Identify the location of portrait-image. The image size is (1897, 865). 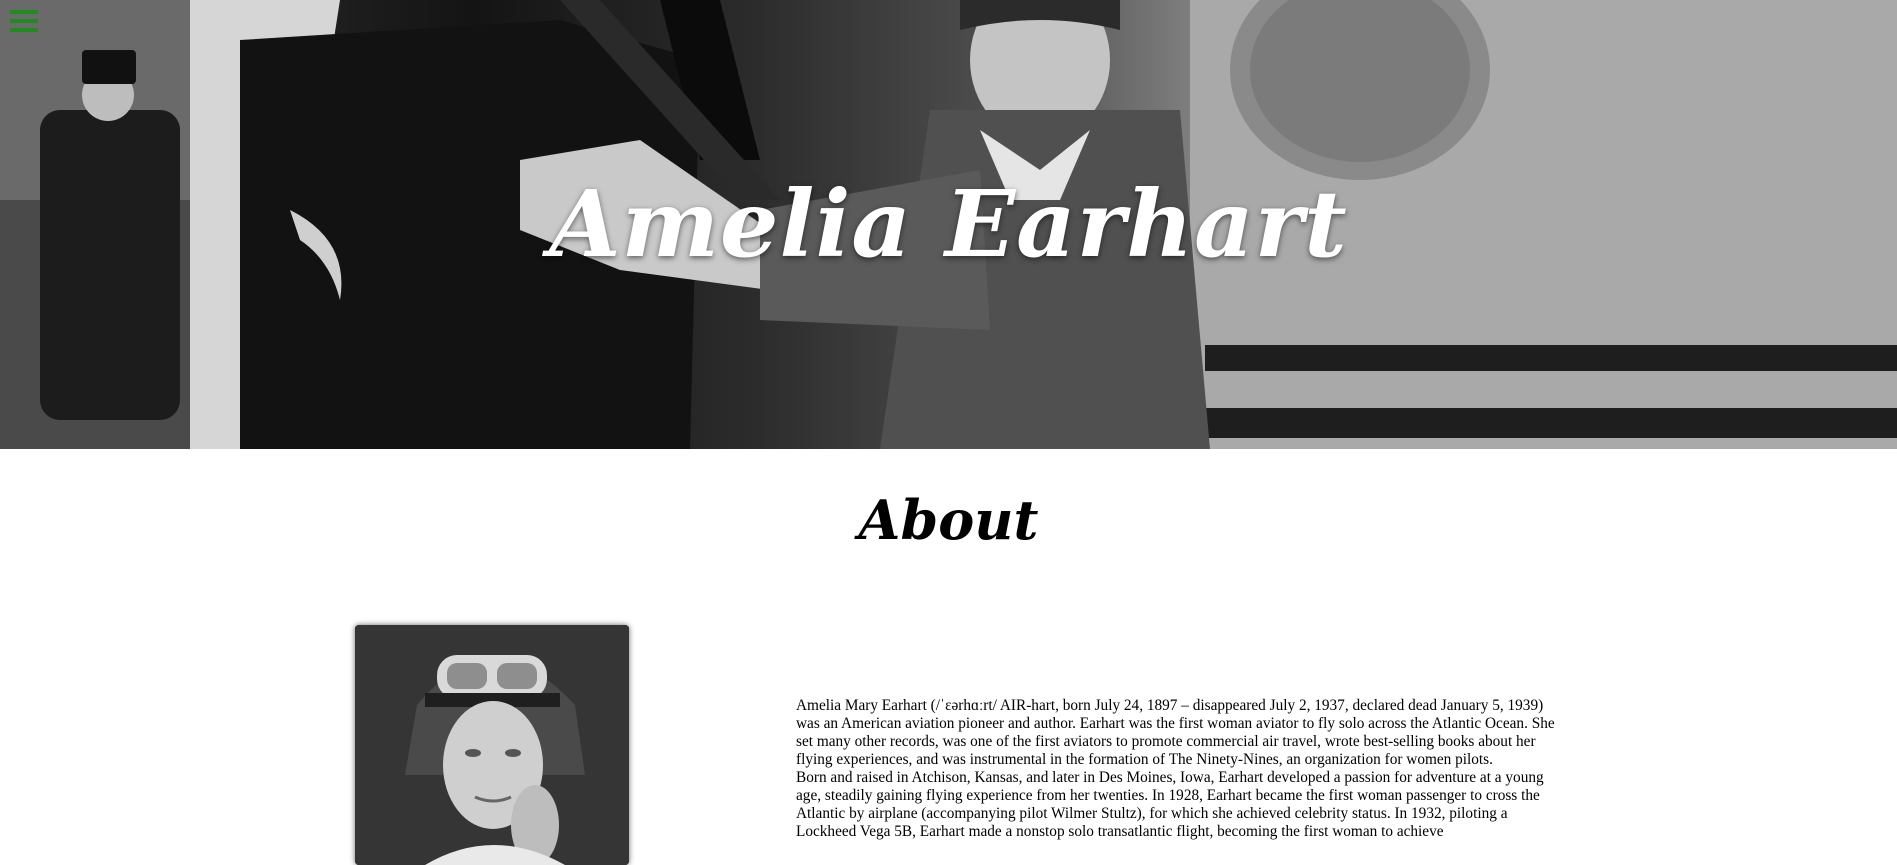
(492, 745).